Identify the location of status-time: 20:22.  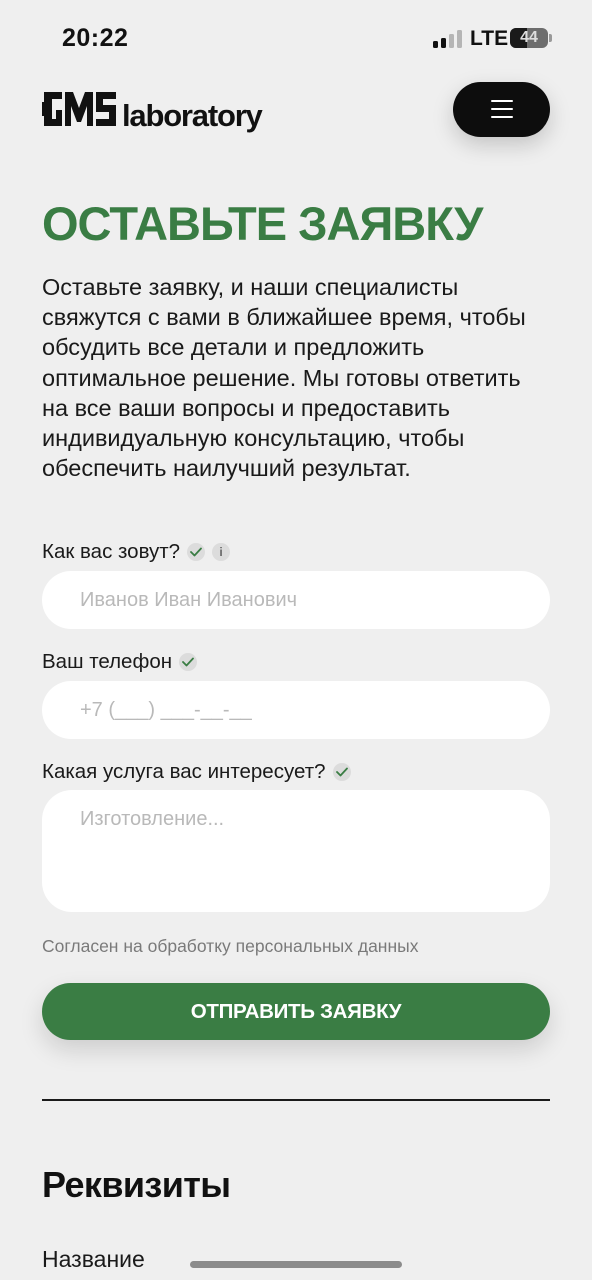
(95, 38).